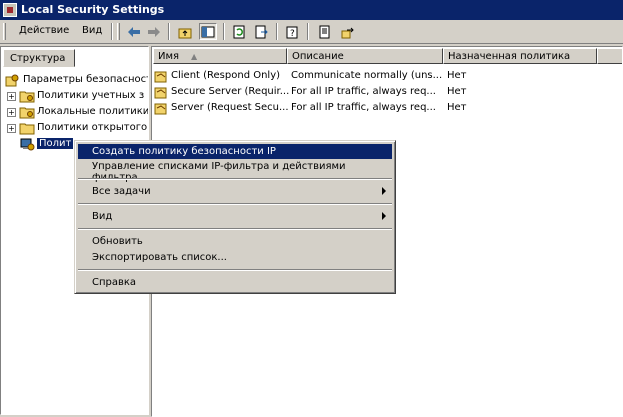 This screenshot has width=623, height=417. What do you see at coordinates (39, 58) in the screenshot?
I see `tab-structure: Структура` at bounding box center [39, 58].